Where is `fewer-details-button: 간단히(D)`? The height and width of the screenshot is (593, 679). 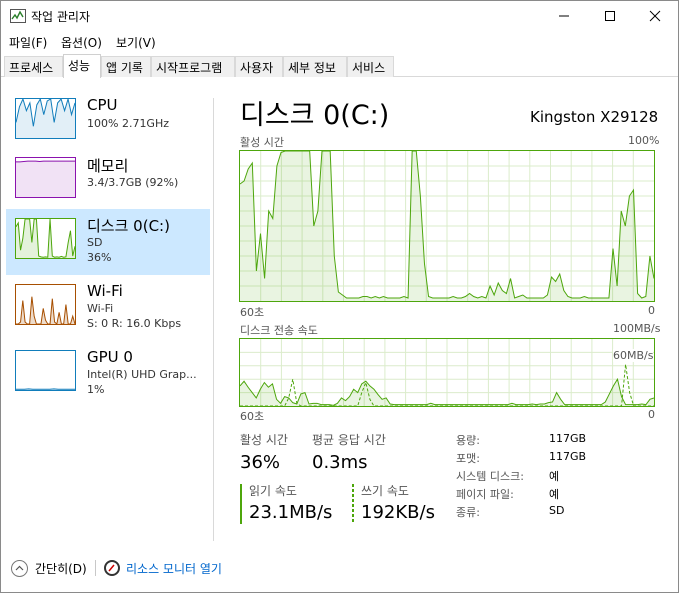
fewer-details-button: 간단히(D) is located at coordinates (61, 568).